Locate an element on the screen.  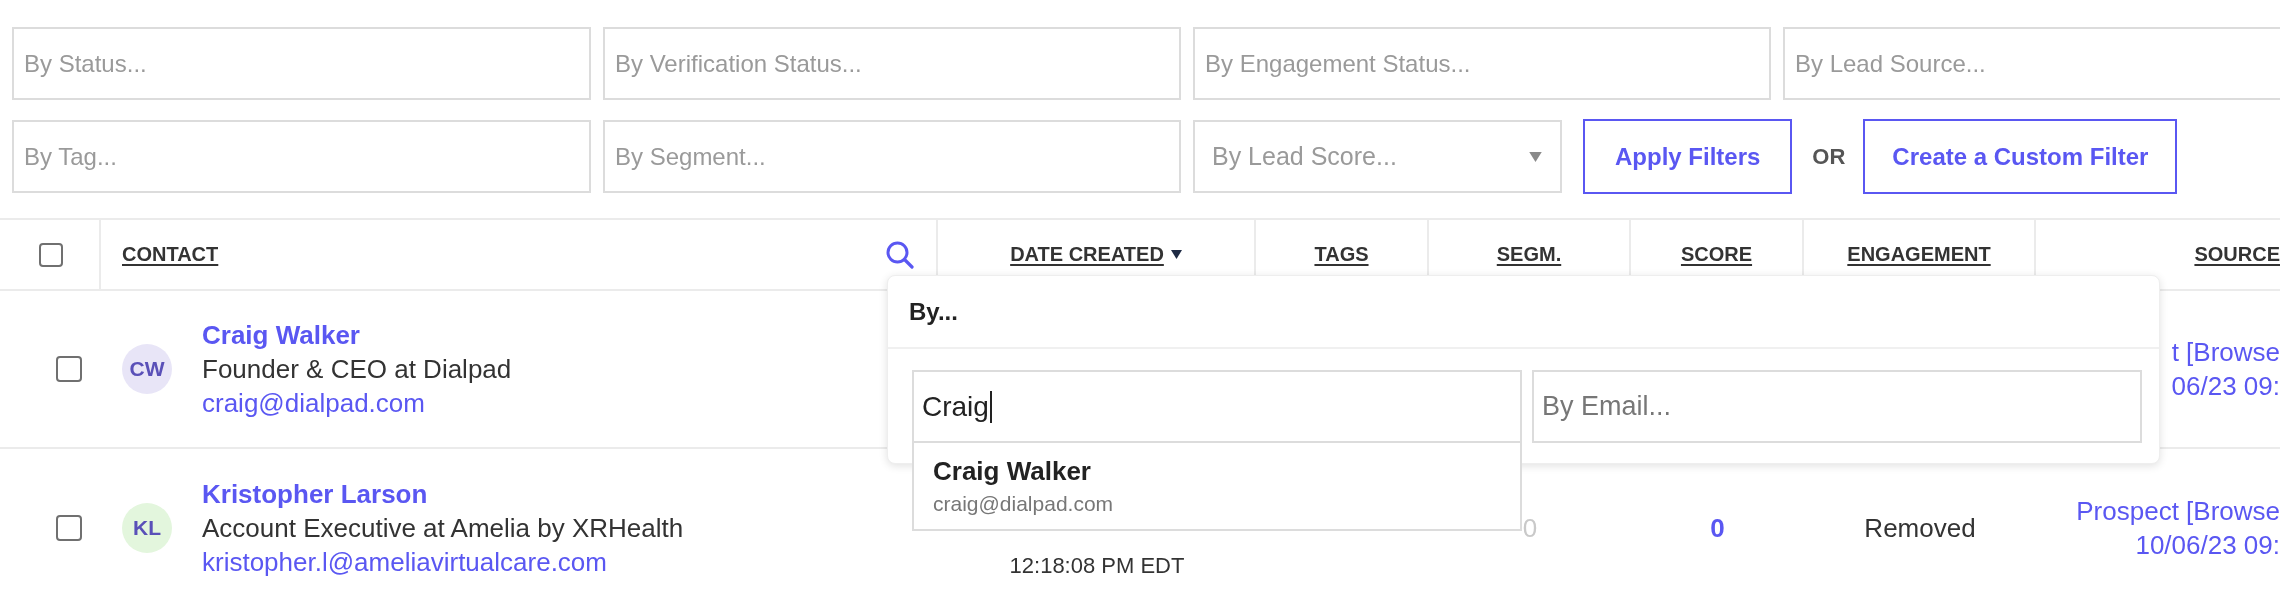
column-heading: SOURCE is located at coordinates (2237, 254).